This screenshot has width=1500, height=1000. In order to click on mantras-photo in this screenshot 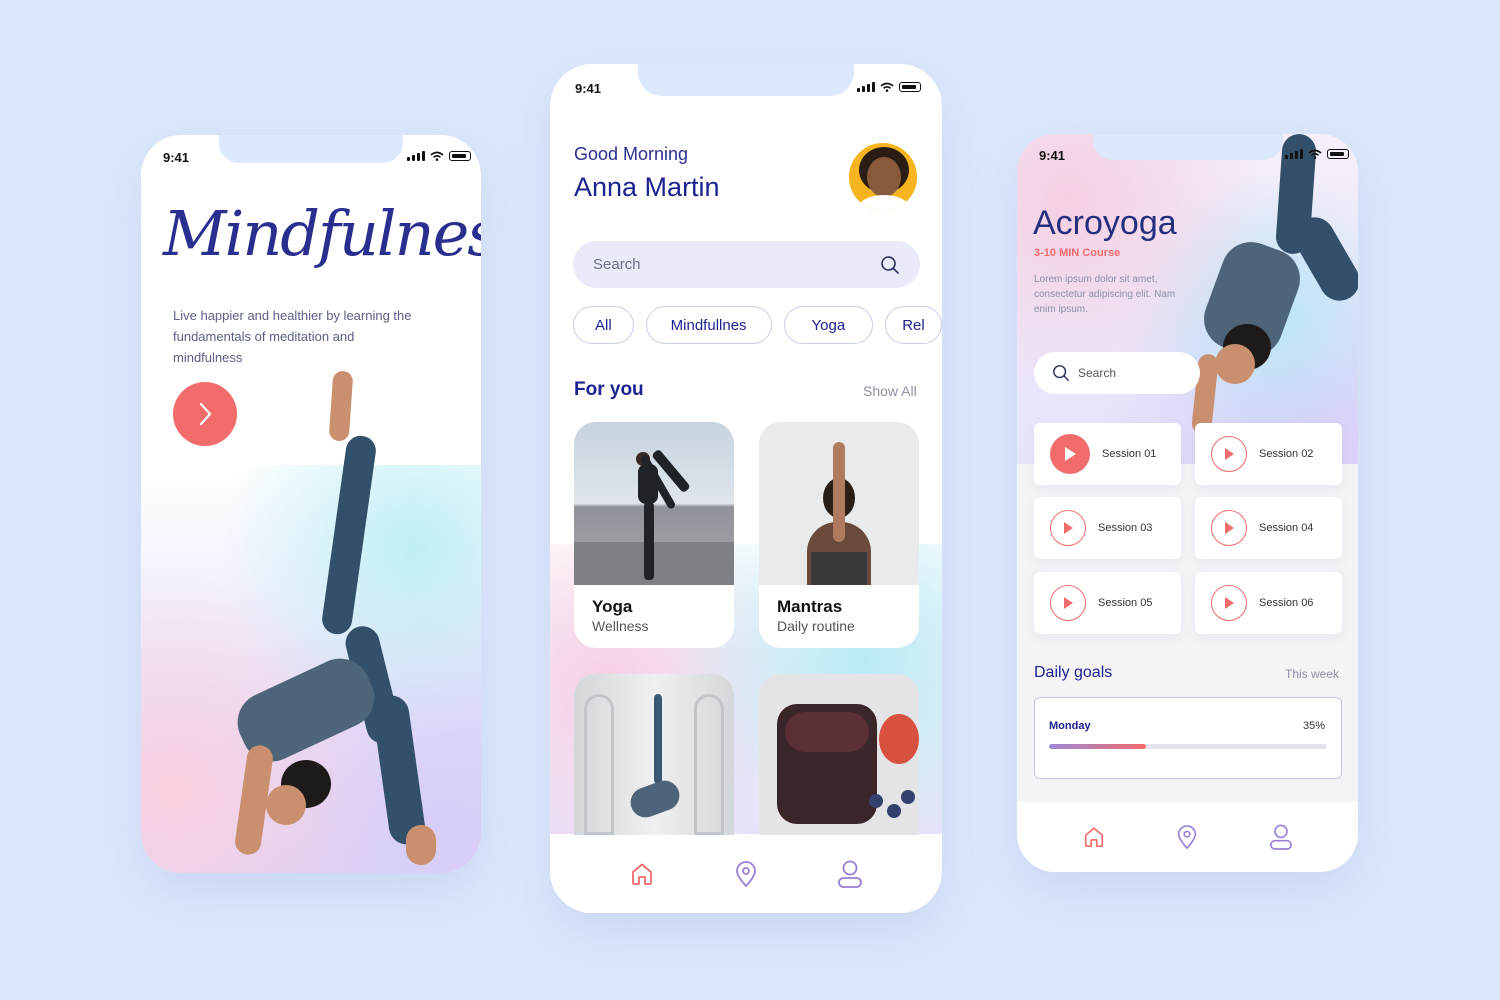, I will do `click(839, 503)`.